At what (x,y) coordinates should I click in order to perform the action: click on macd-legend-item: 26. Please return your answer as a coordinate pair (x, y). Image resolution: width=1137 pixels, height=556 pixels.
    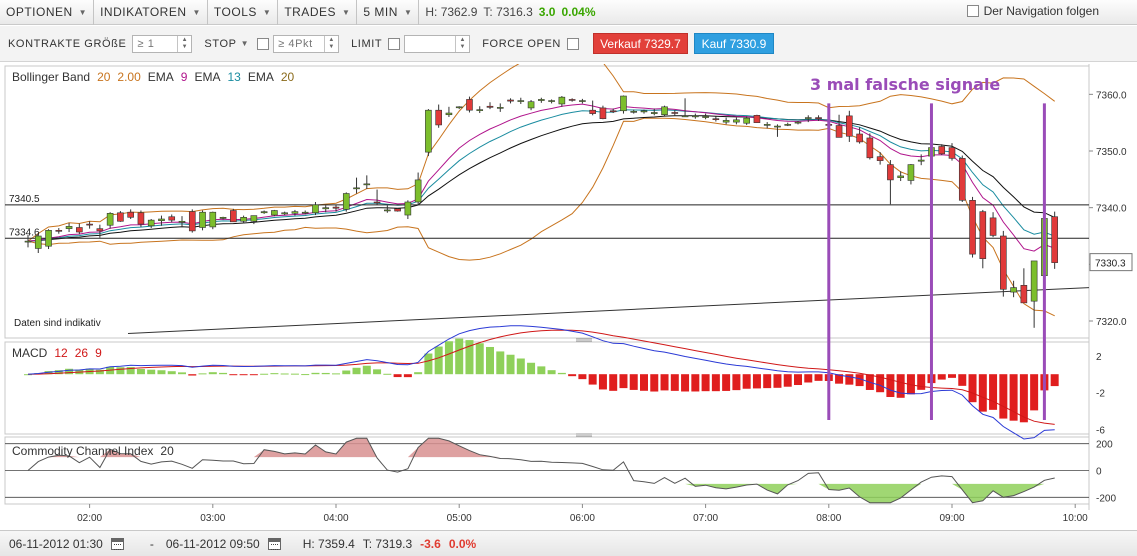
    Looking at the image, I should click on (82, 353).